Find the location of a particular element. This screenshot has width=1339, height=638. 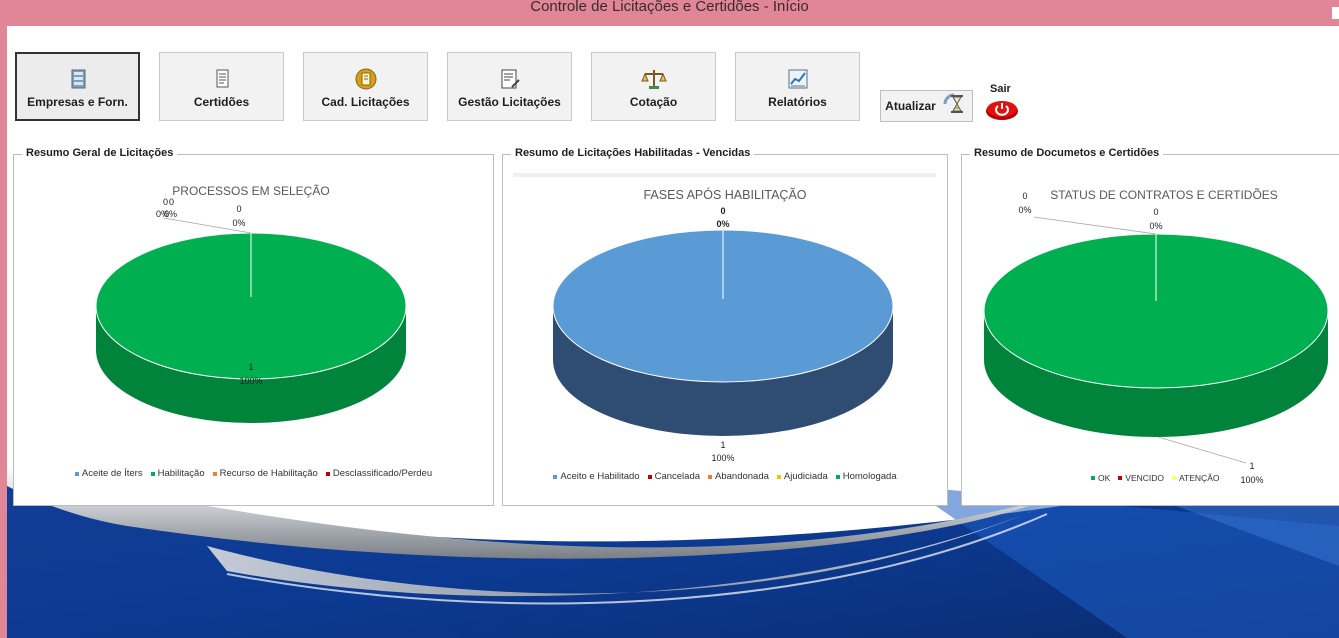

nav-button-relatorios: Relatórios is located at coordinates (797, 86).